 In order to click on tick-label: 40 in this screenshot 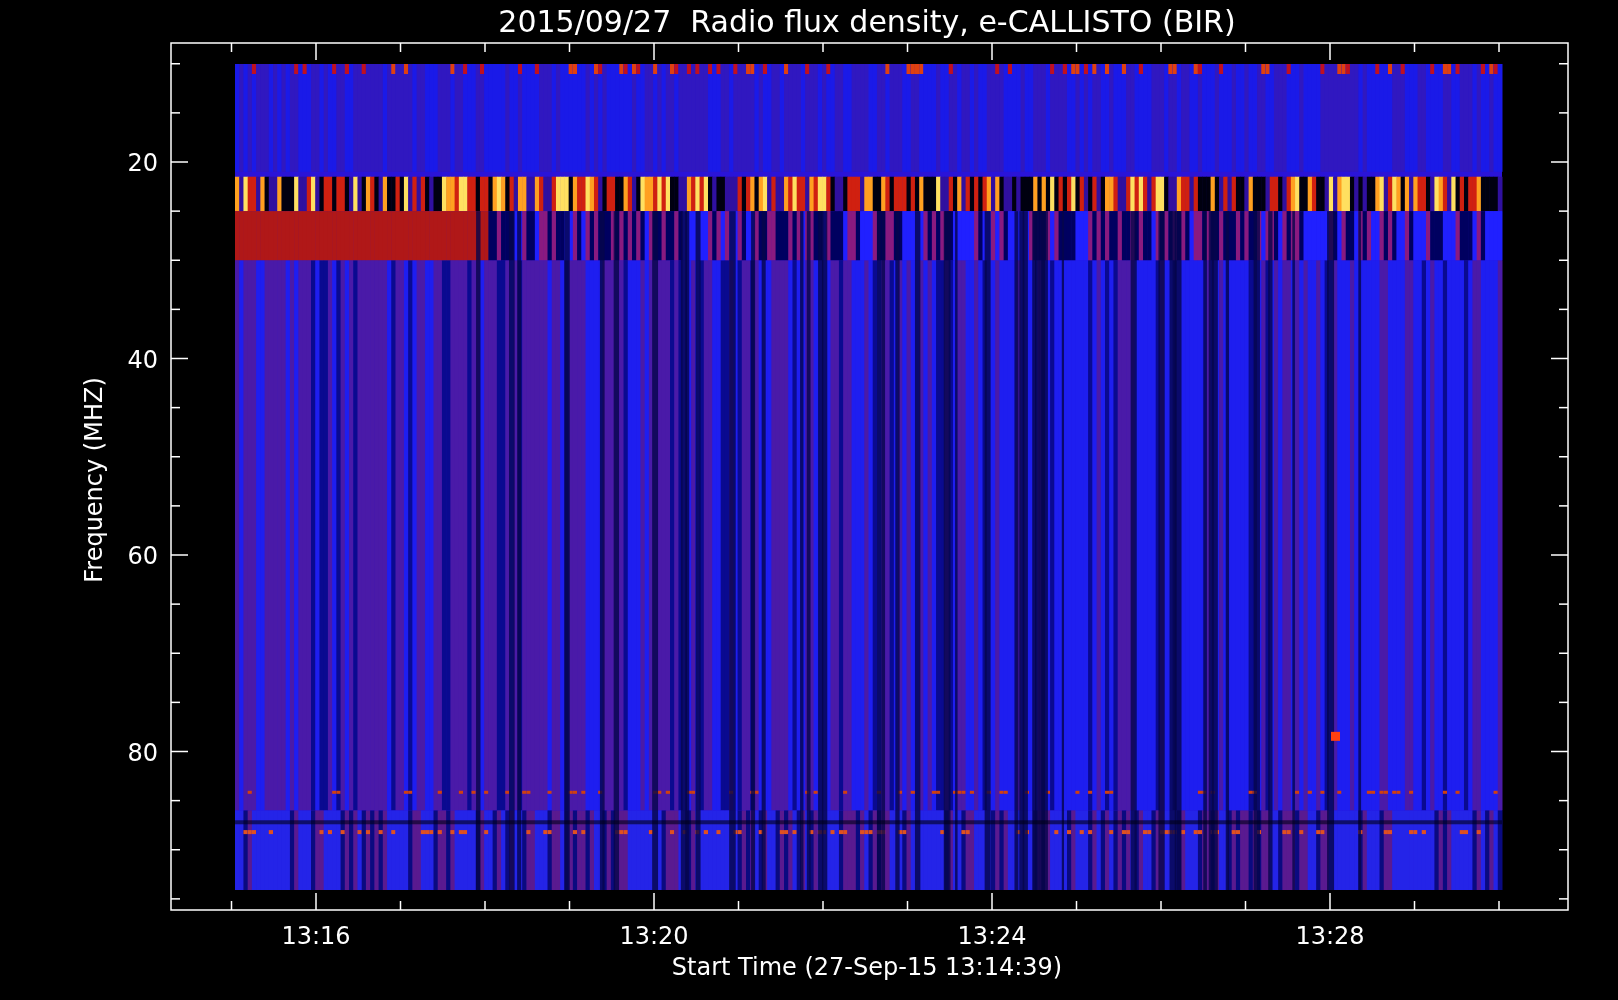, I will do `click(142, 359)`.